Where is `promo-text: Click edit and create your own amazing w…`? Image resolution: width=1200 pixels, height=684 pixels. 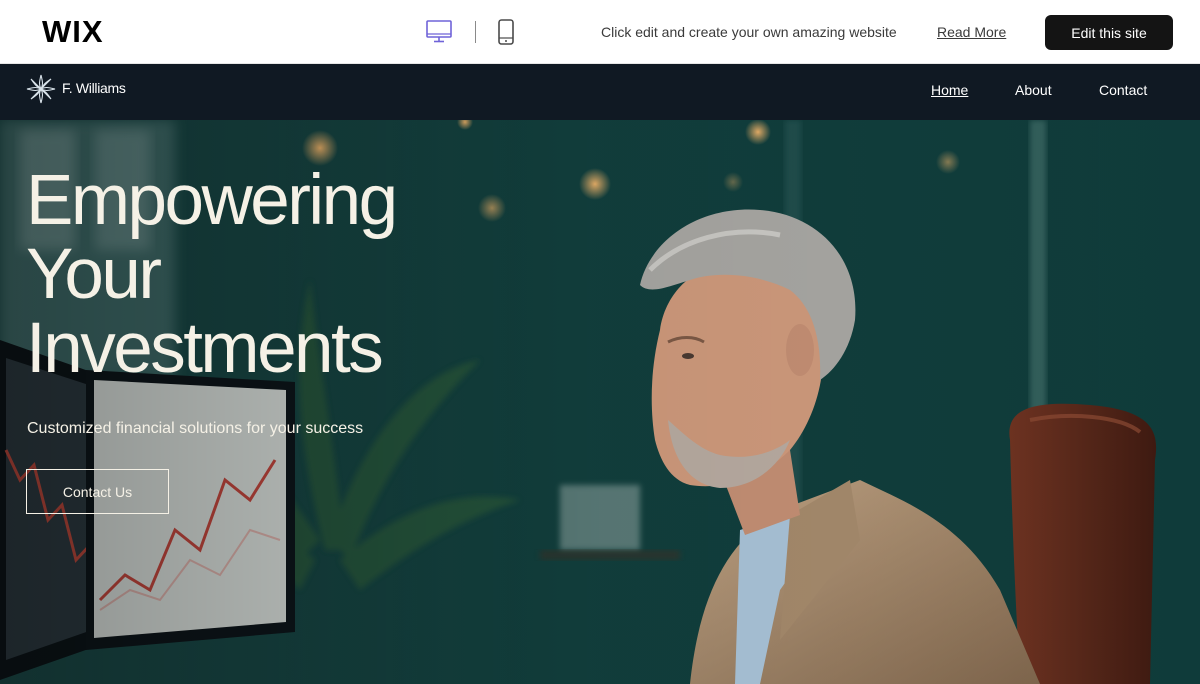 promo-text: Click edit and create your own amazing w… is located at coordinates (749, 32).